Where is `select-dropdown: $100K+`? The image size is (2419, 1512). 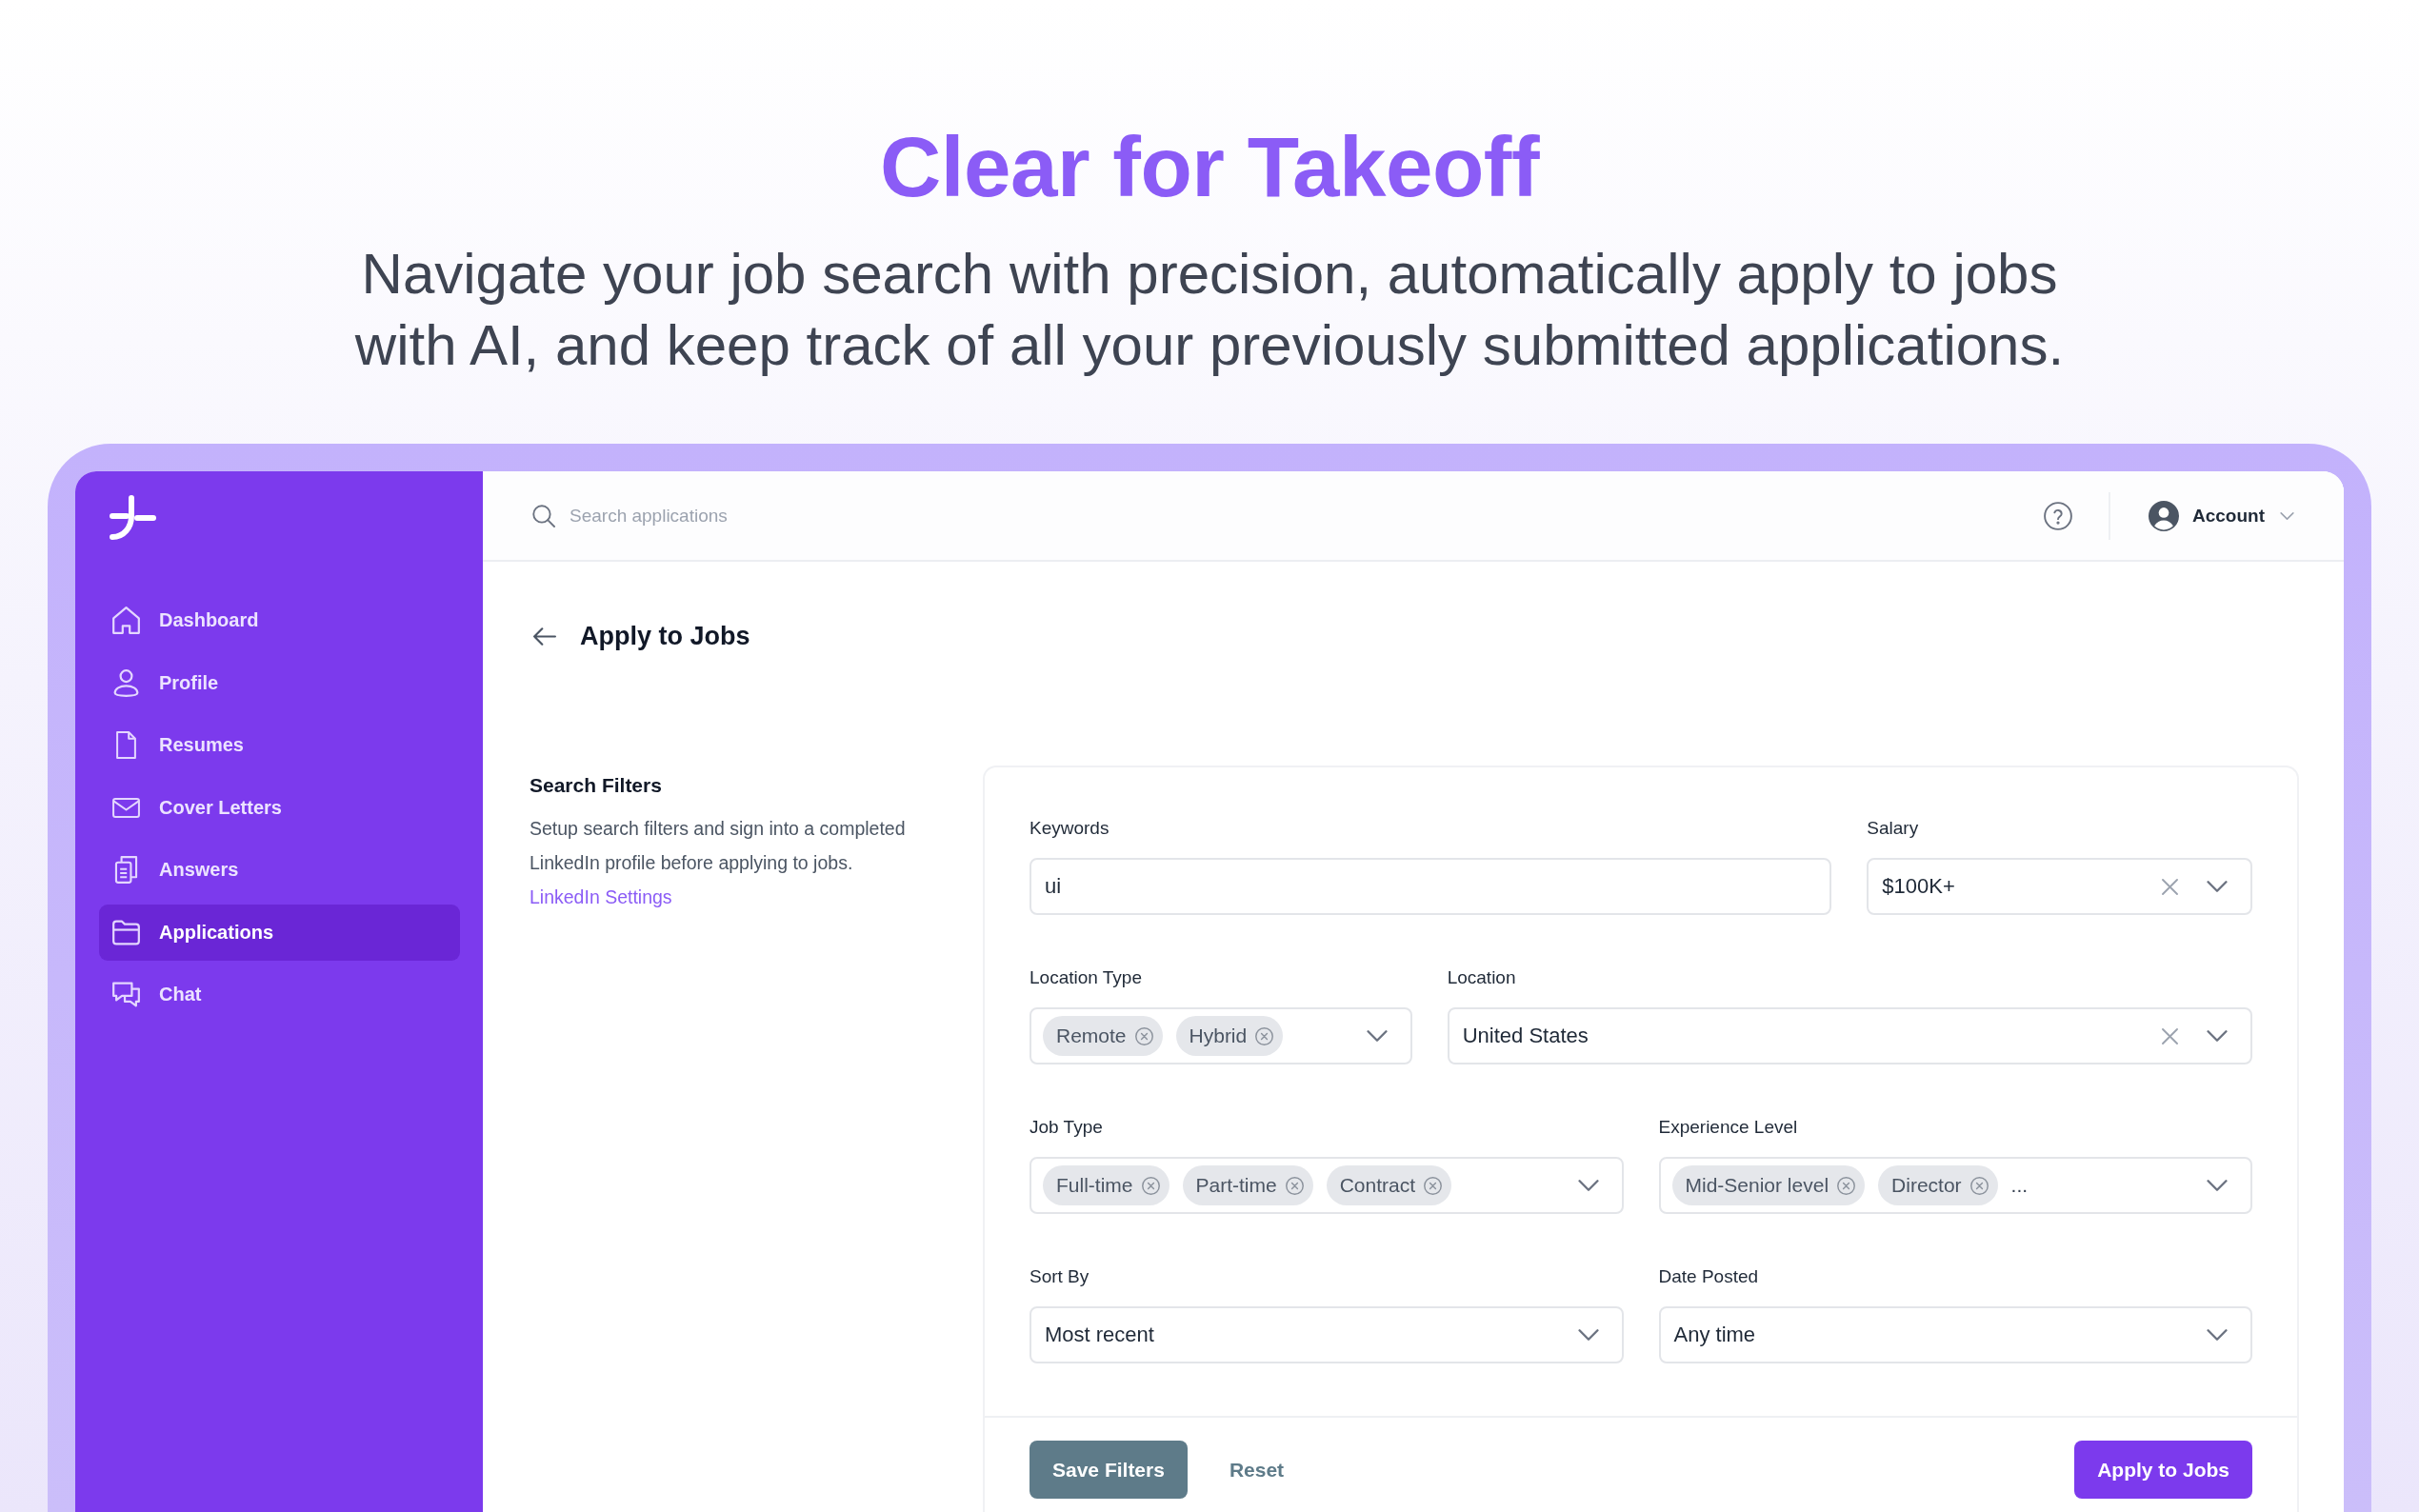
select-dropdown: $100K+ is located at coordinates (2059, 886).